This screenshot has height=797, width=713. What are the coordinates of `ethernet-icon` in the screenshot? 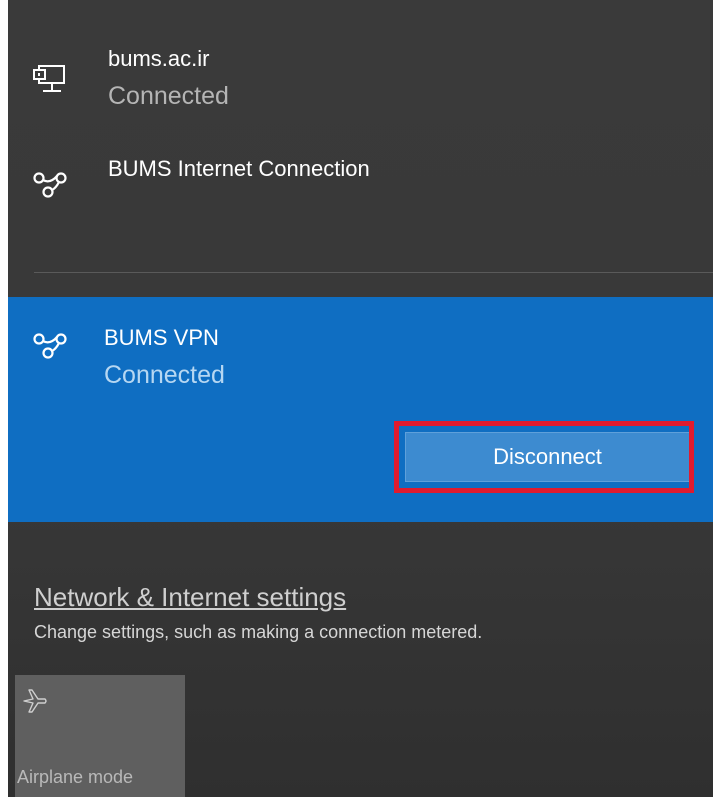 It's located at (49, 83).